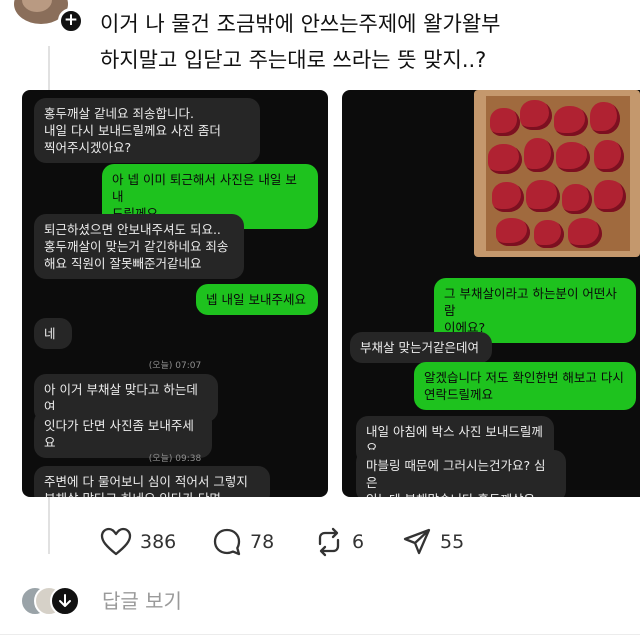 Image resolution: width=640 pixels, height=644 pixels. Describe the element at coordinates (175, 459) in the screenshot. I see `chat-timestamp: (오늘) 09:38` at that location.